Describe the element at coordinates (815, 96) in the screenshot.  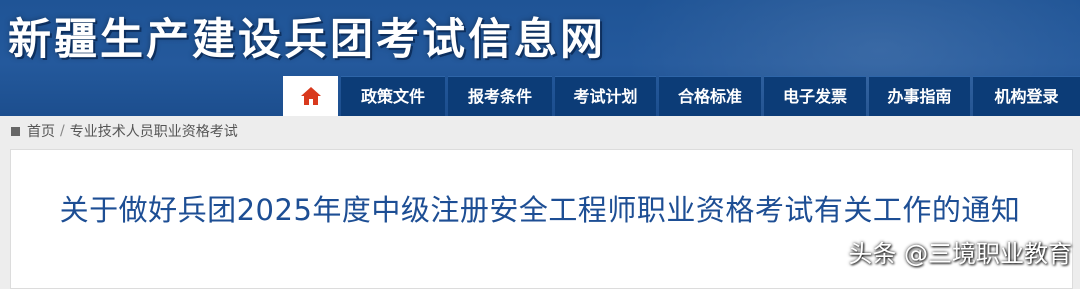
I see `nav-item-e-invoice: 电子发票` at that location.